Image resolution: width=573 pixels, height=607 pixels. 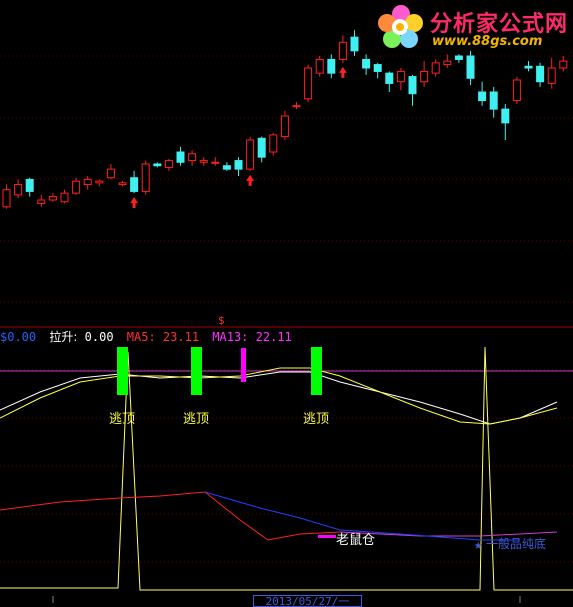 I want to click on buy-arrows, so click(x=238, y=137).